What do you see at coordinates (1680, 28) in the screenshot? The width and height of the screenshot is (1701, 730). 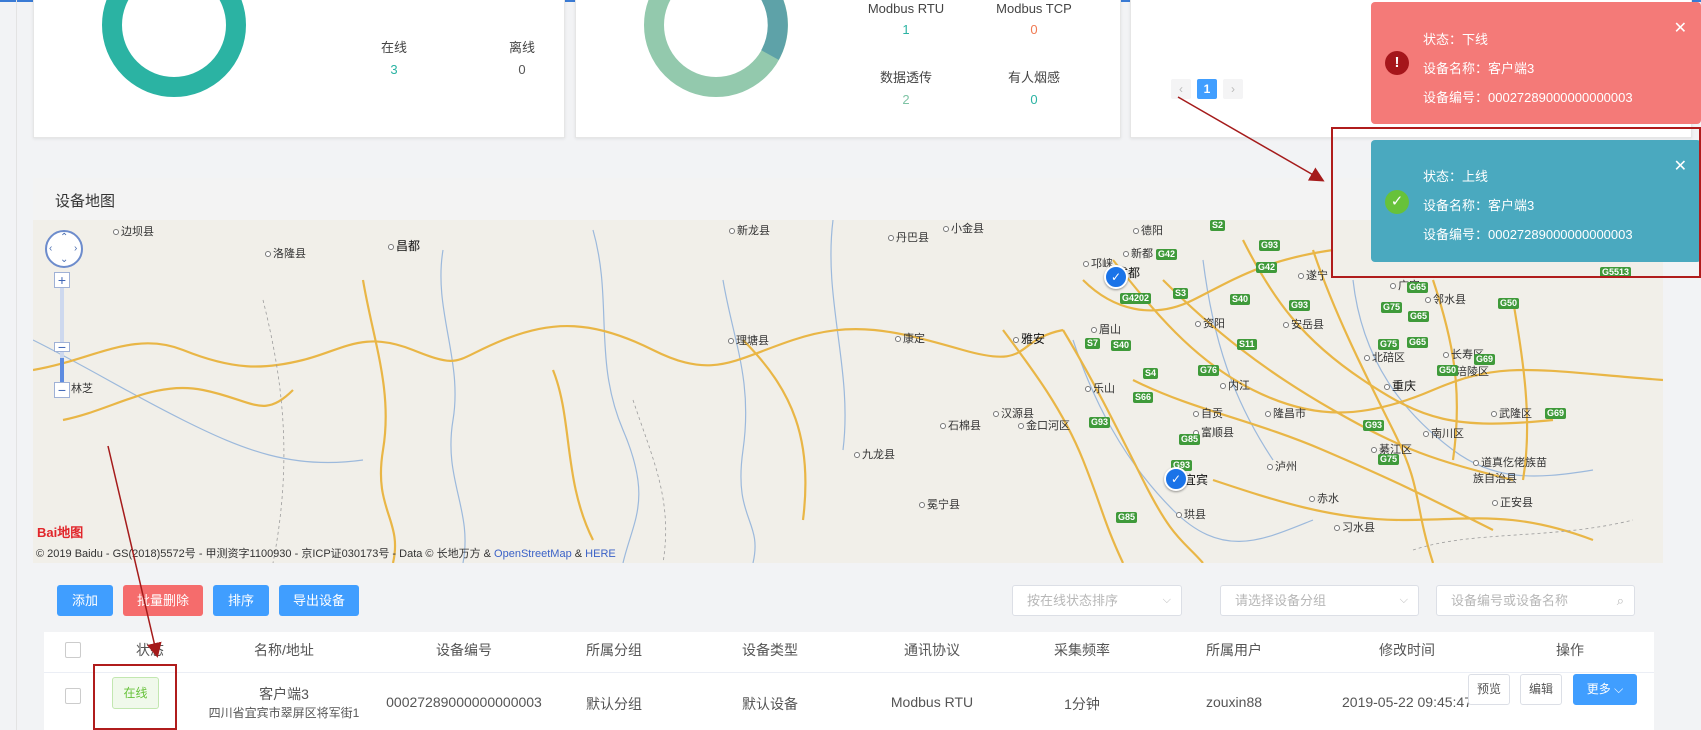 I see `close-icon: ✕` at bounding box center [1680, 28].